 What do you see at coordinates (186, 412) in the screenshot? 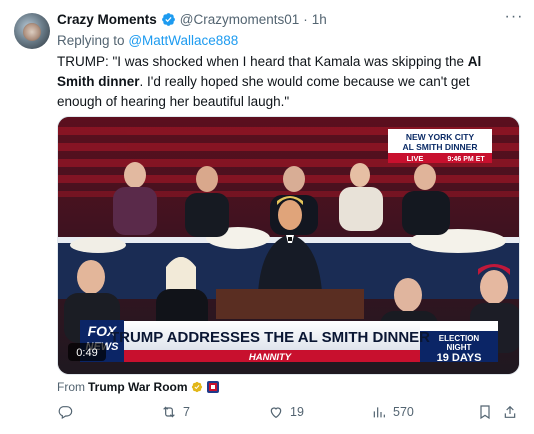
I see `retweet-count: 7` at bounding box center [186, 412].